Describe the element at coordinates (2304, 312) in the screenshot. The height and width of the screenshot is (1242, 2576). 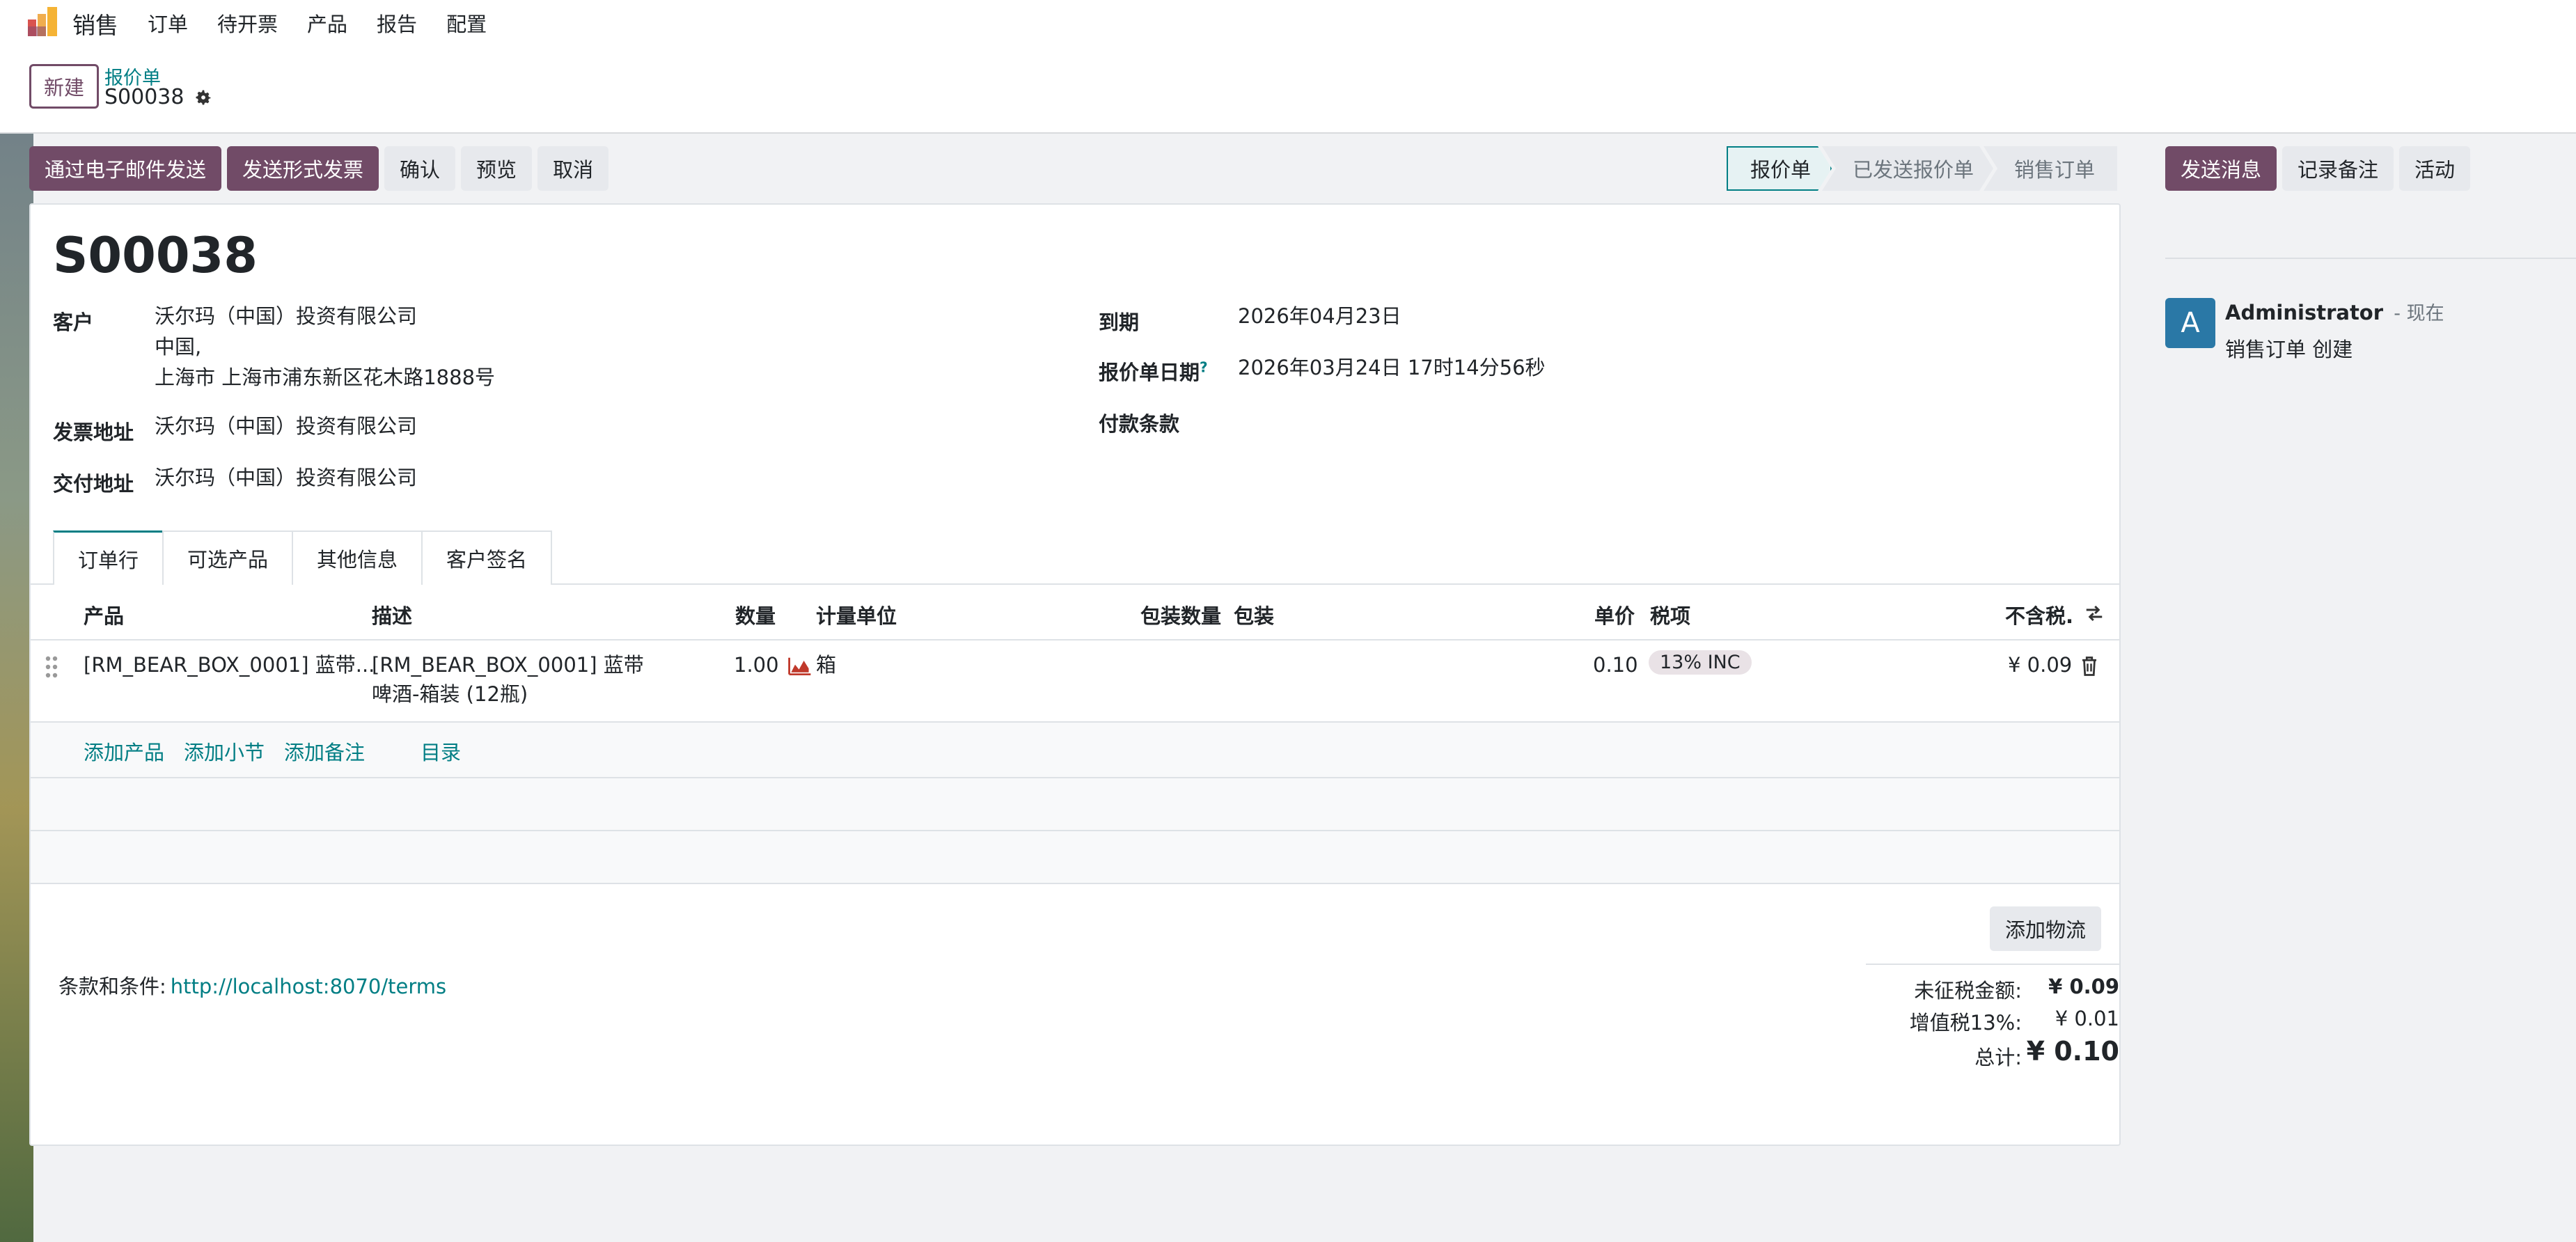
I see `message-author: Administrator` at that location.